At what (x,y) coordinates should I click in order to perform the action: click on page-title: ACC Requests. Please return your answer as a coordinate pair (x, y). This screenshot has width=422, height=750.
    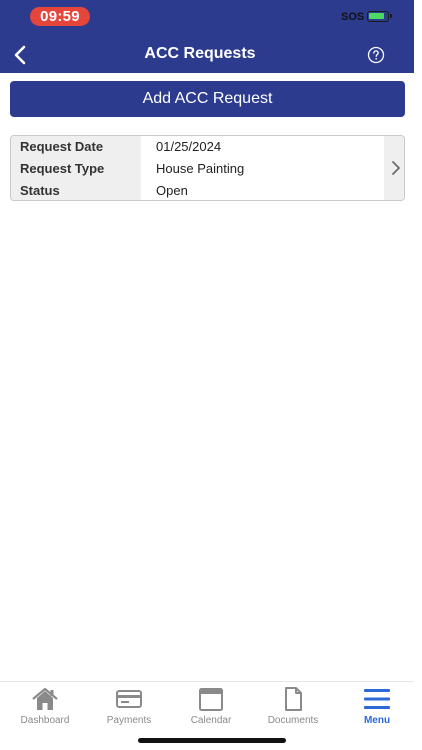
    Looking at the image, I should click on (200, 53).